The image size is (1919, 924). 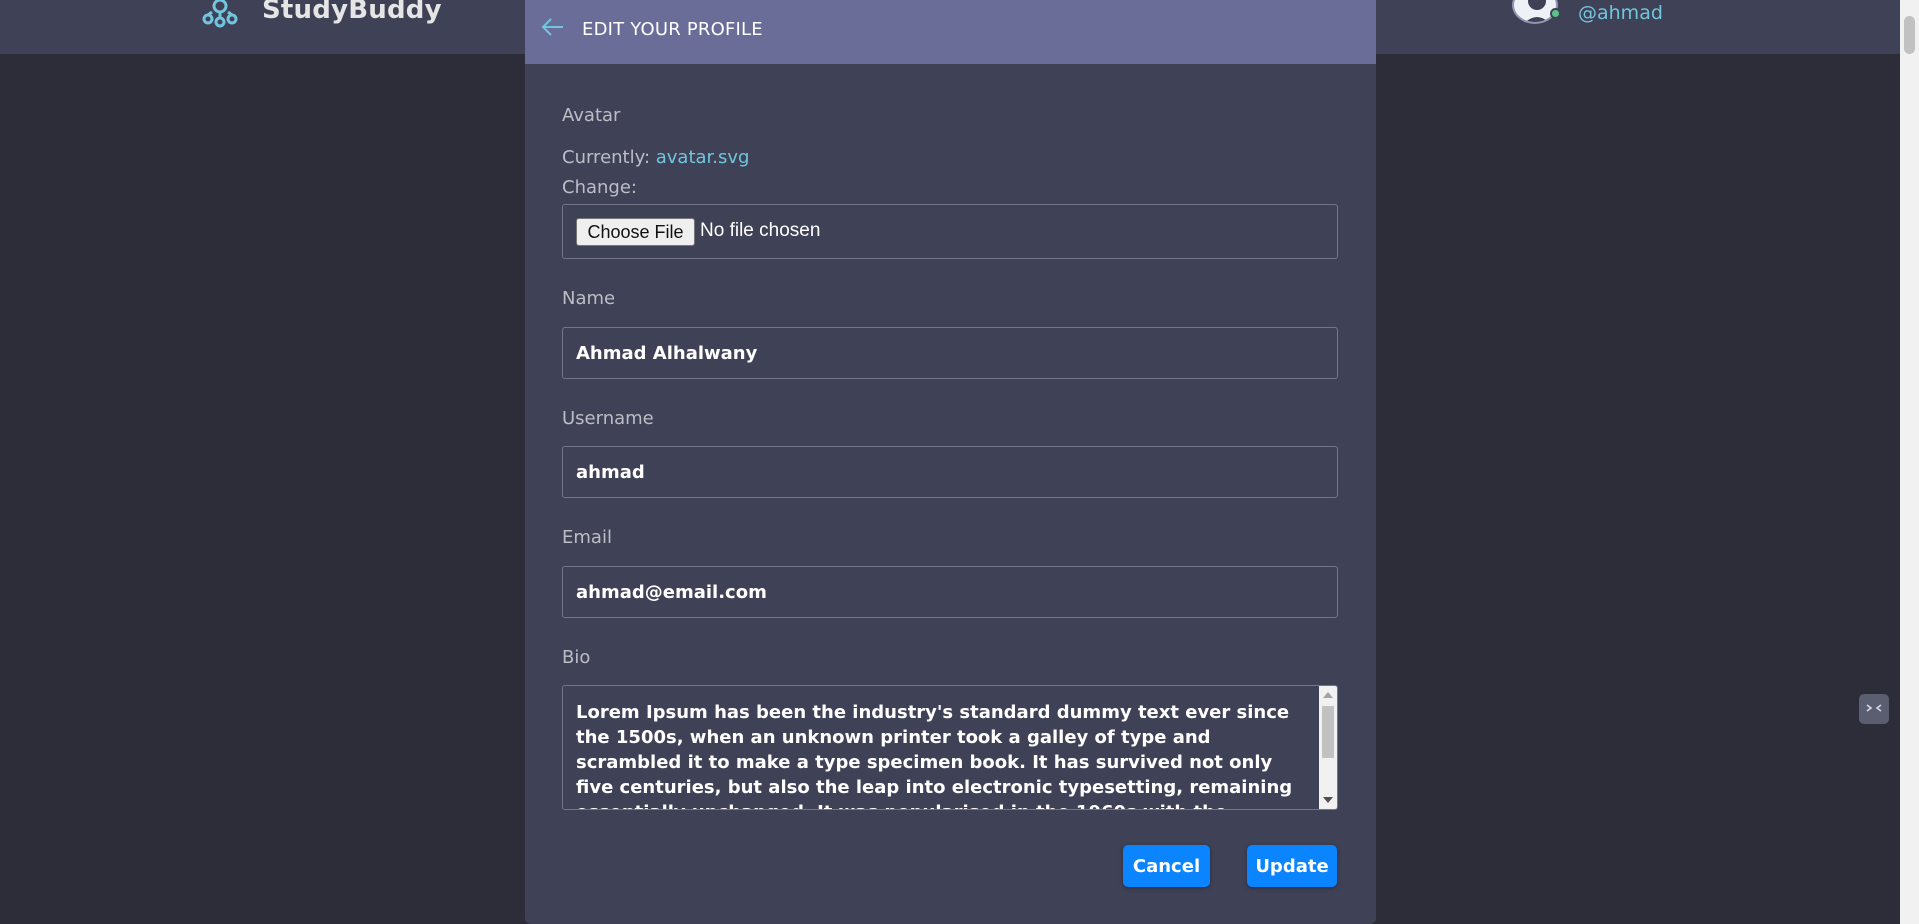 What do you see at coordinates (587, 537) in the screenshot?
I see `email-label: Email` at bounding box center [587, 537].